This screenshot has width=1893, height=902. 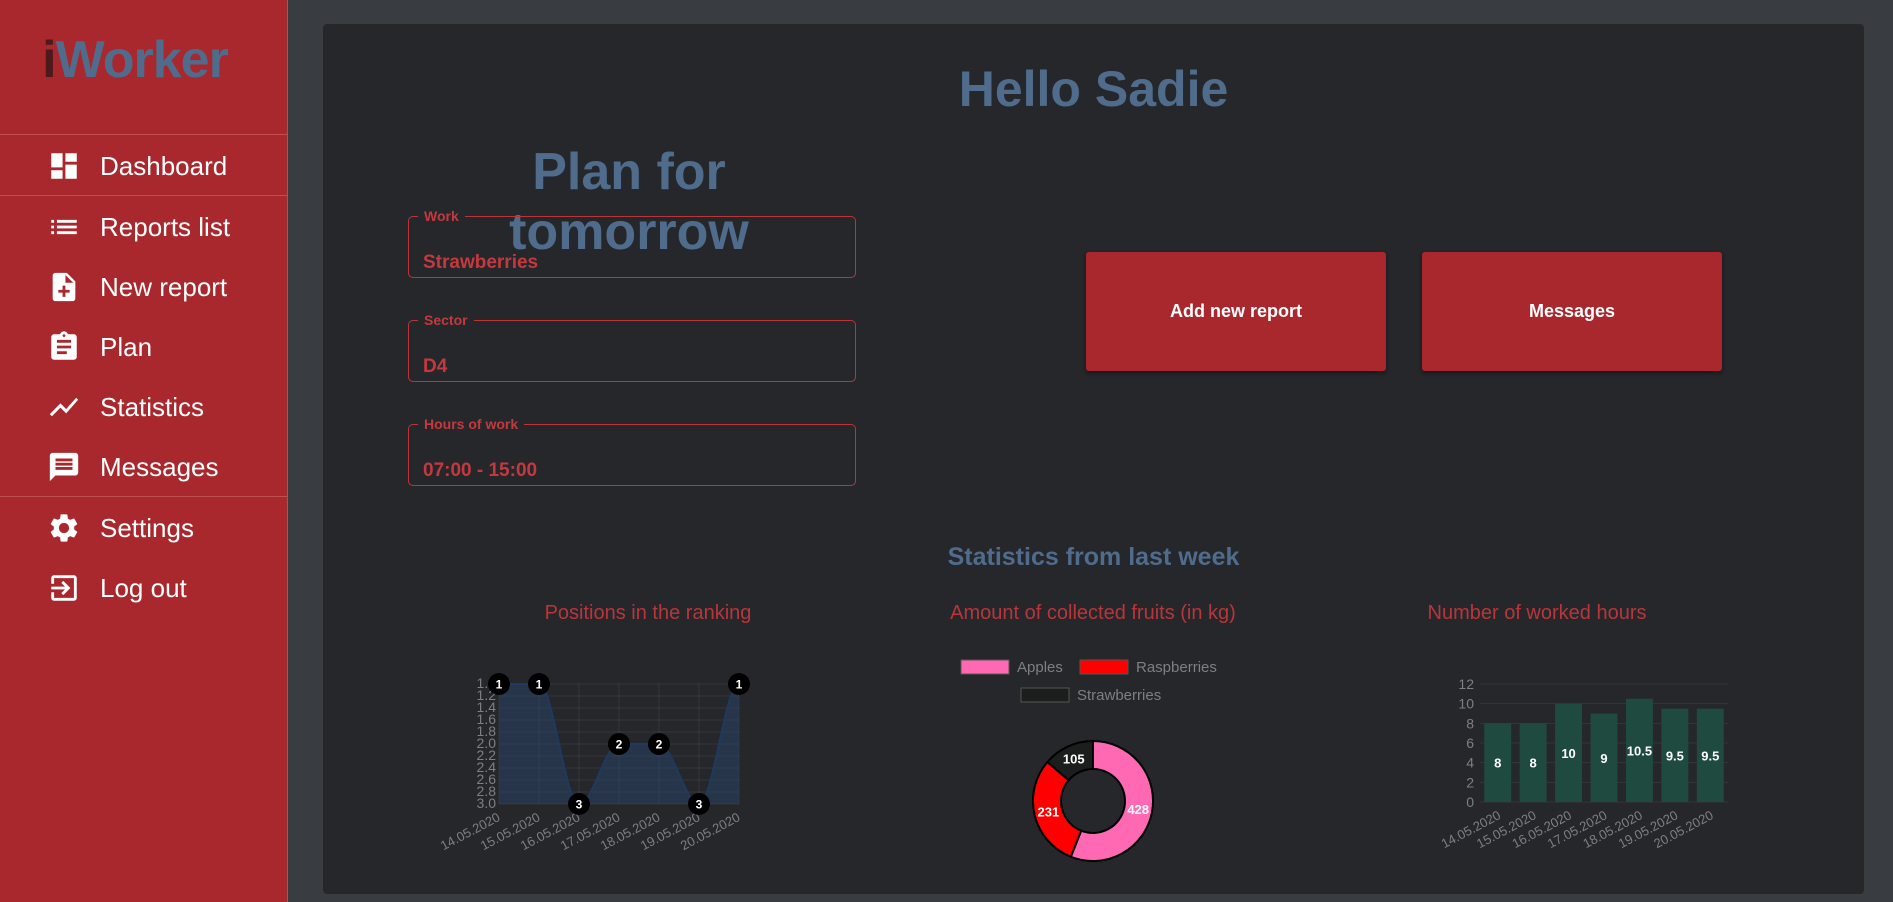 What do you see at coordinates (64, 345) in the screenshot?
I see `clipboard-icon` at bounding box center [64, 345].